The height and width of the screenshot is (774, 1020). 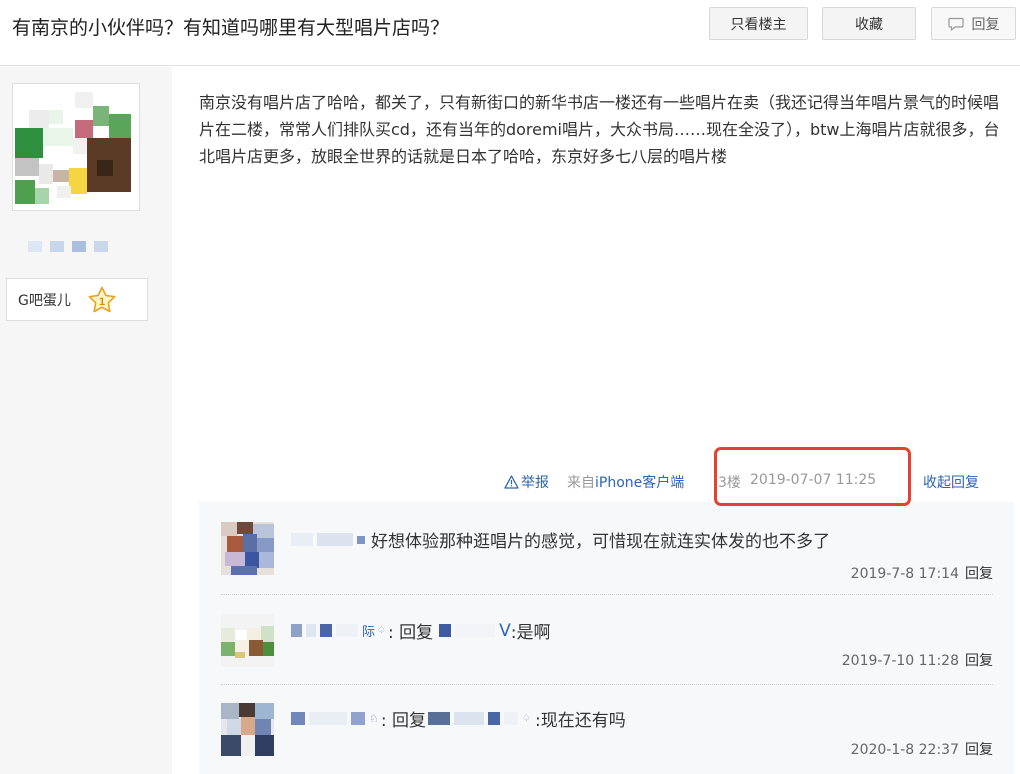 I want to click on favorite-button: 收藏, so click(x=869, y=23).